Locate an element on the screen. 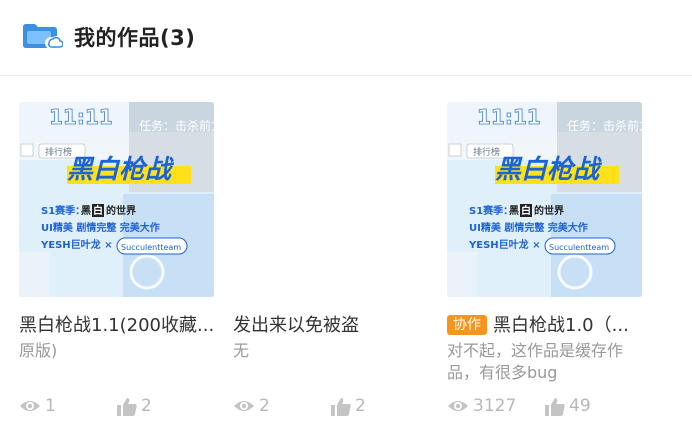 The width and height of the screenshot is (692, 430). work-thumbnail is located at coordinates (330, 199).